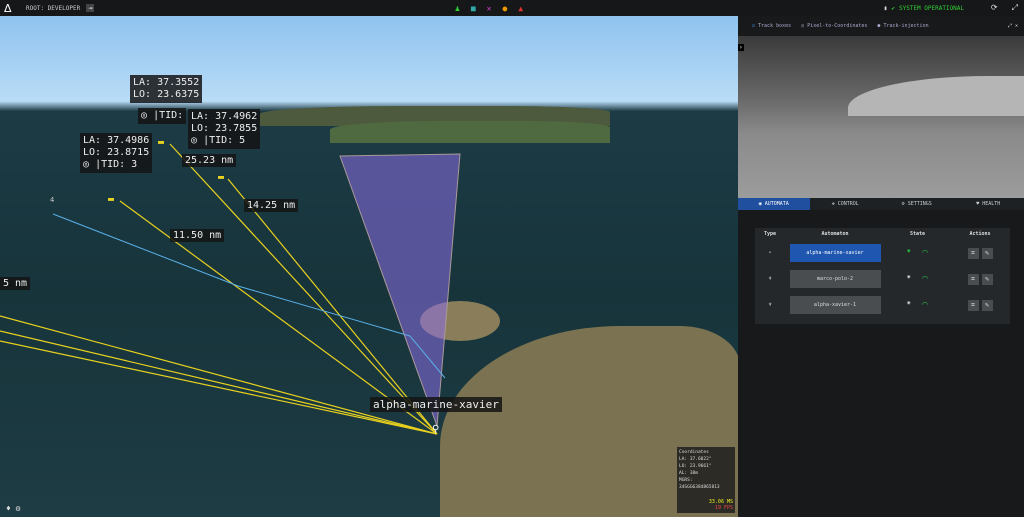 Image resolution: width=1024 pixels, height=517 pixels. I want to click on distance-label: 11.50 nm, so click(197, 235).